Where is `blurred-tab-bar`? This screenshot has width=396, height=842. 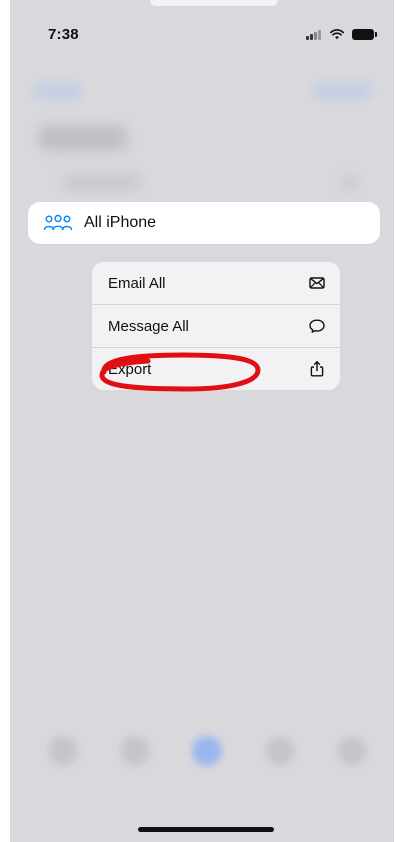 blurred-tab-bar is located at coordinates (202, 758).